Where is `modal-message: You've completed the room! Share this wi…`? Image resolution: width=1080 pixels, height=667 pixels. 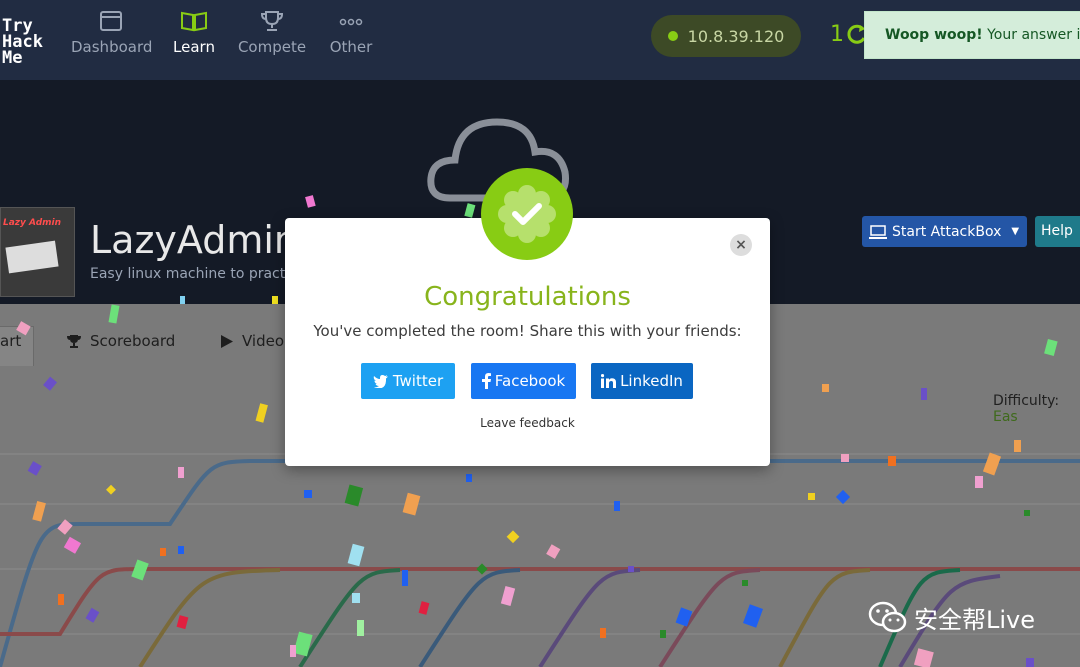 modal-message: You've completed the room! Share this wi… is located at coordinates (527, 331).